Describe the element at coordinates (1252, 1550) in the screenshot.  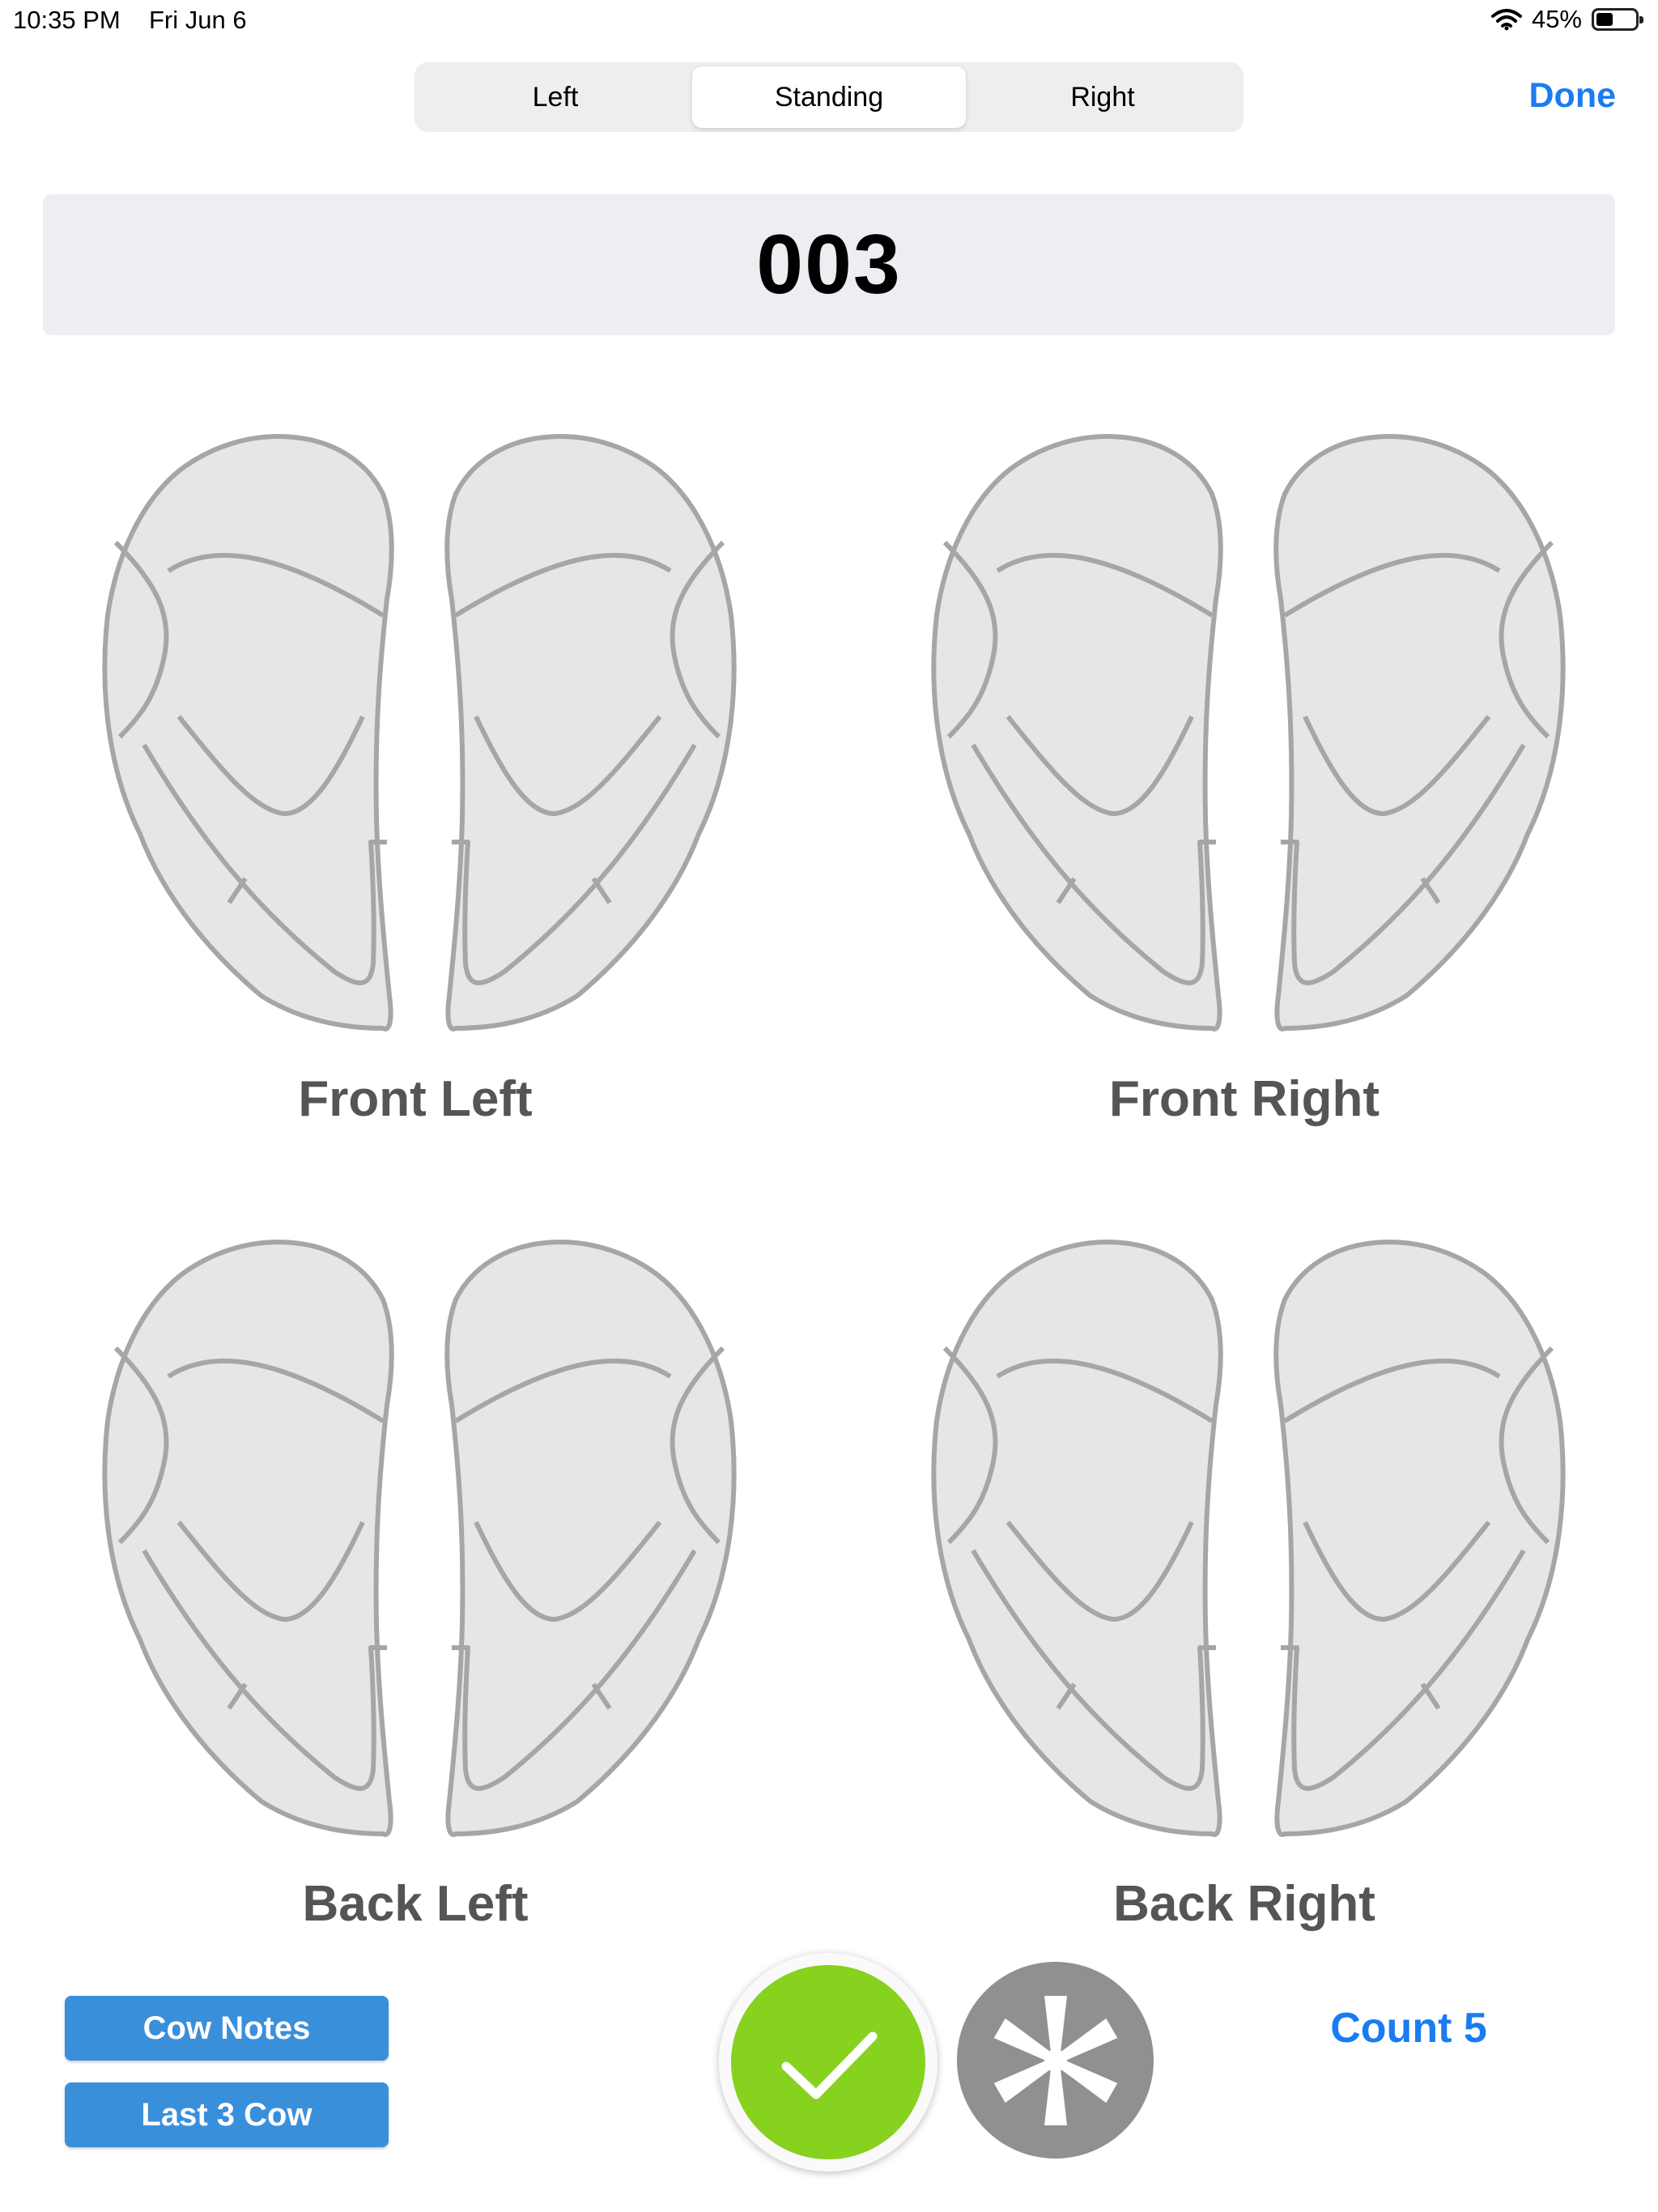
I see `udder-back-right` at that location.